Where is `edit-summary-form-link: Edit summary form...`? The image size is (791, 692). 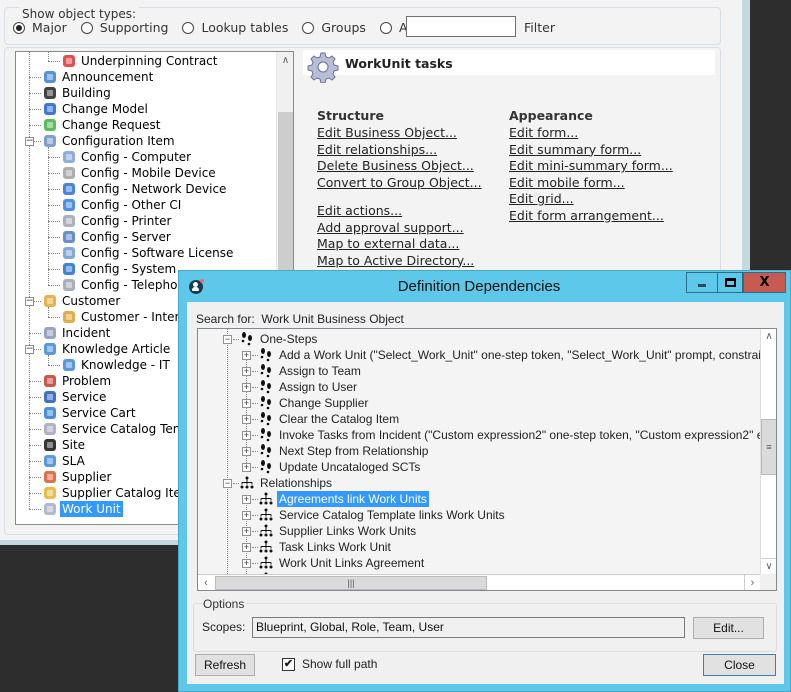 edit-summary-form-link: Edit summary form... is located at coordinates (591, 150).